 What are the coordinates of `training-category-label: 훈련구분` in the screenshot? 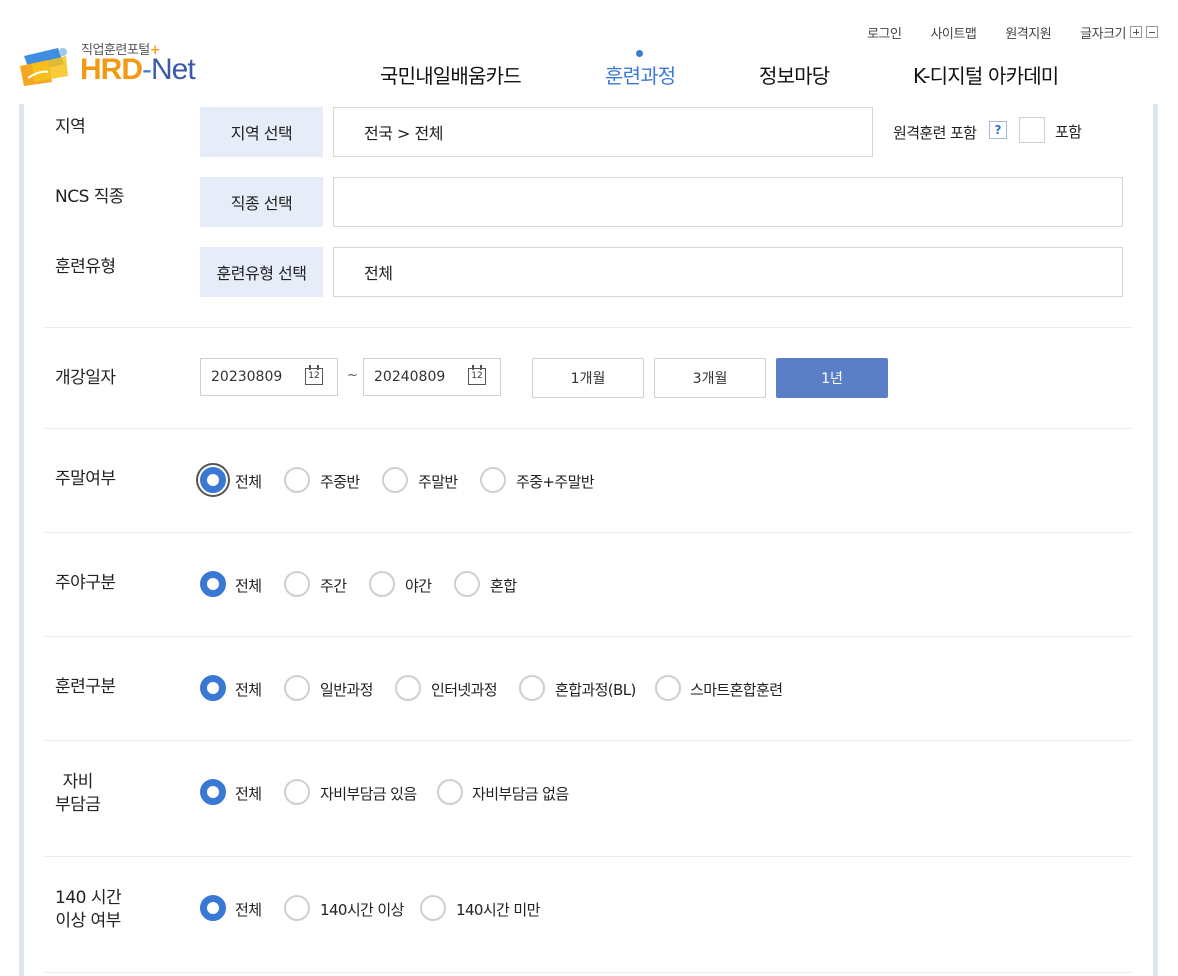 It's located at (85, 687).